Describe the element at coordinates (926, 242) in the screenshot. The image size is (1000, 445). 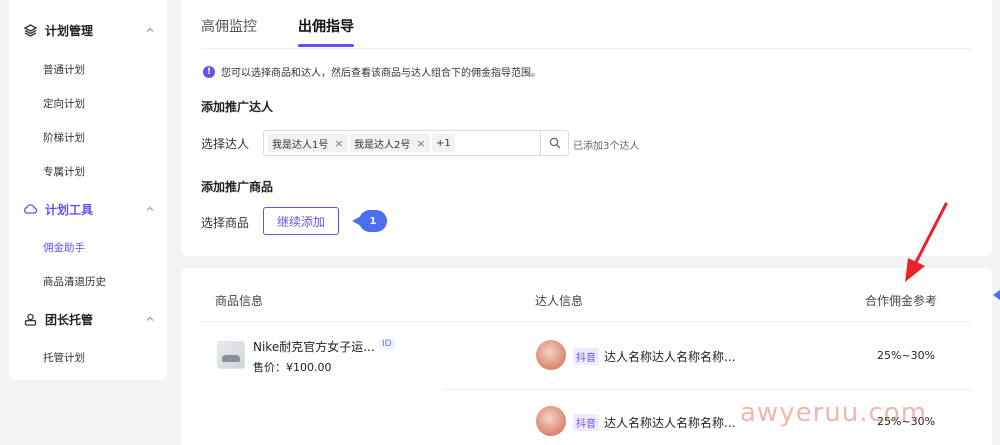
I see `annotation-arrow-icon` at that location.